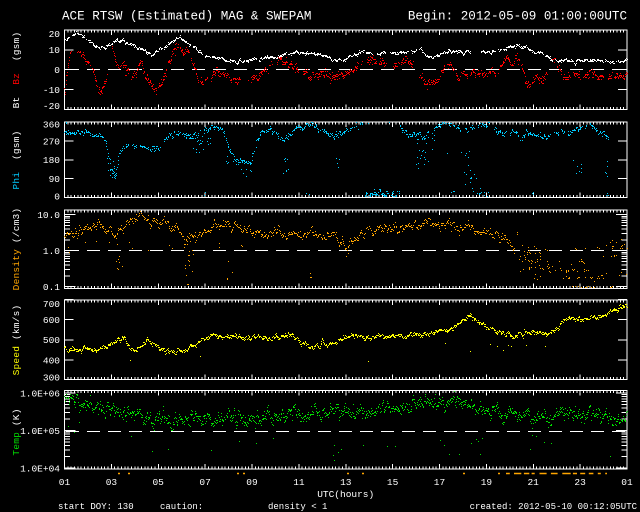  What do you see at coordinates (51, 141) in the screenshot?
I see `svg-text: 270` at bounding box center [51, 141].